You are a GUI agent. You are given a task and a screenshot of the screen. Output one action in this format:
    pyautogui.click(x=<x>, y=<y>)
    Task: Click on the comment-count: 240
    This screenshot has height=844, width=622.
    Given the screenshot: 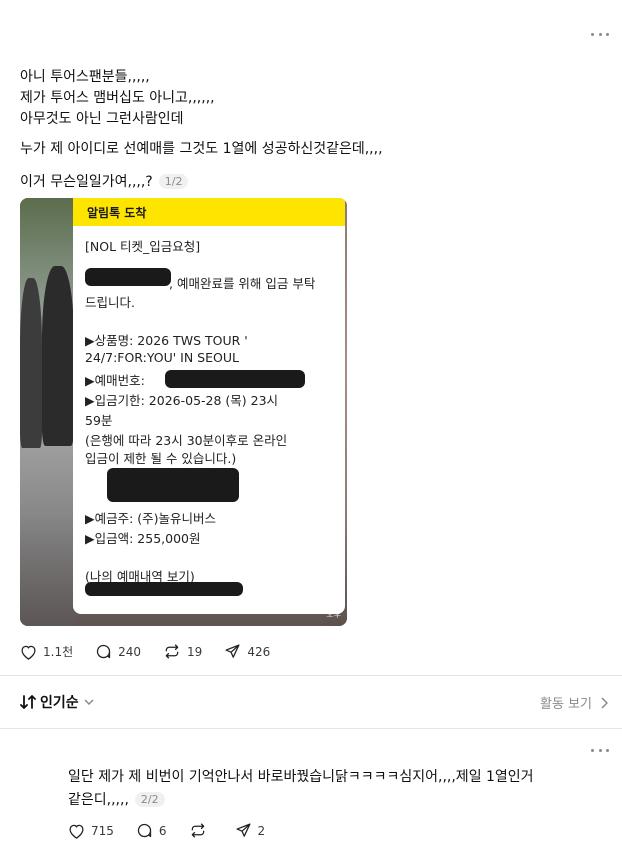 What is the action you would take?
    pyautogui.click(x=130, y=651)
    